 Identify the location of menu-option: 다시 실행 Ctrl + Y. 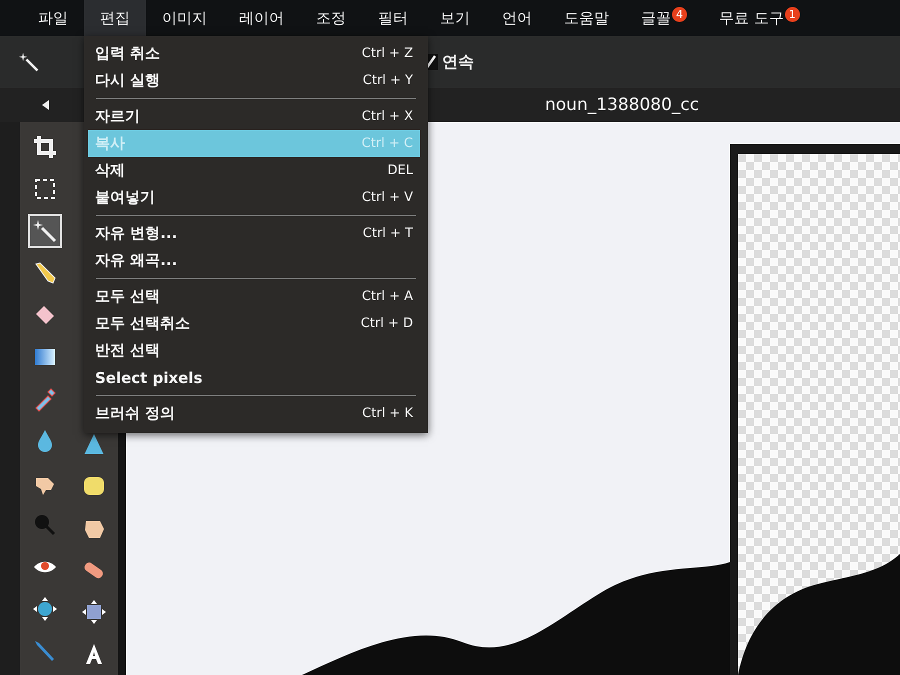
(254, 80).